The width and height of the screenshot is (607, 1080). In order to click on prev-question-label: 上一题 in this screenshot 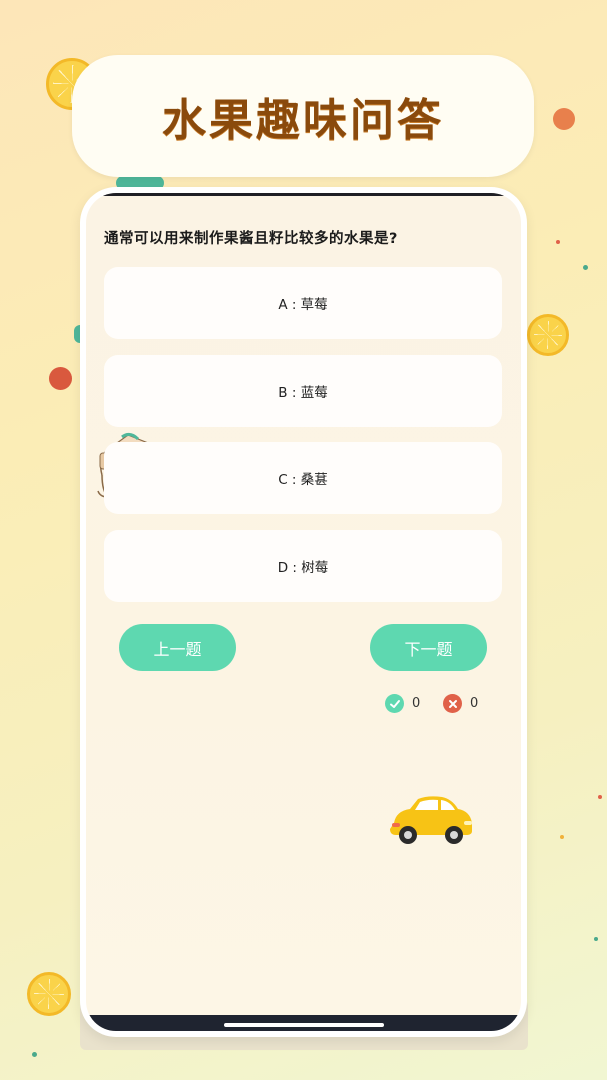, I will do `click(177, 649)`.